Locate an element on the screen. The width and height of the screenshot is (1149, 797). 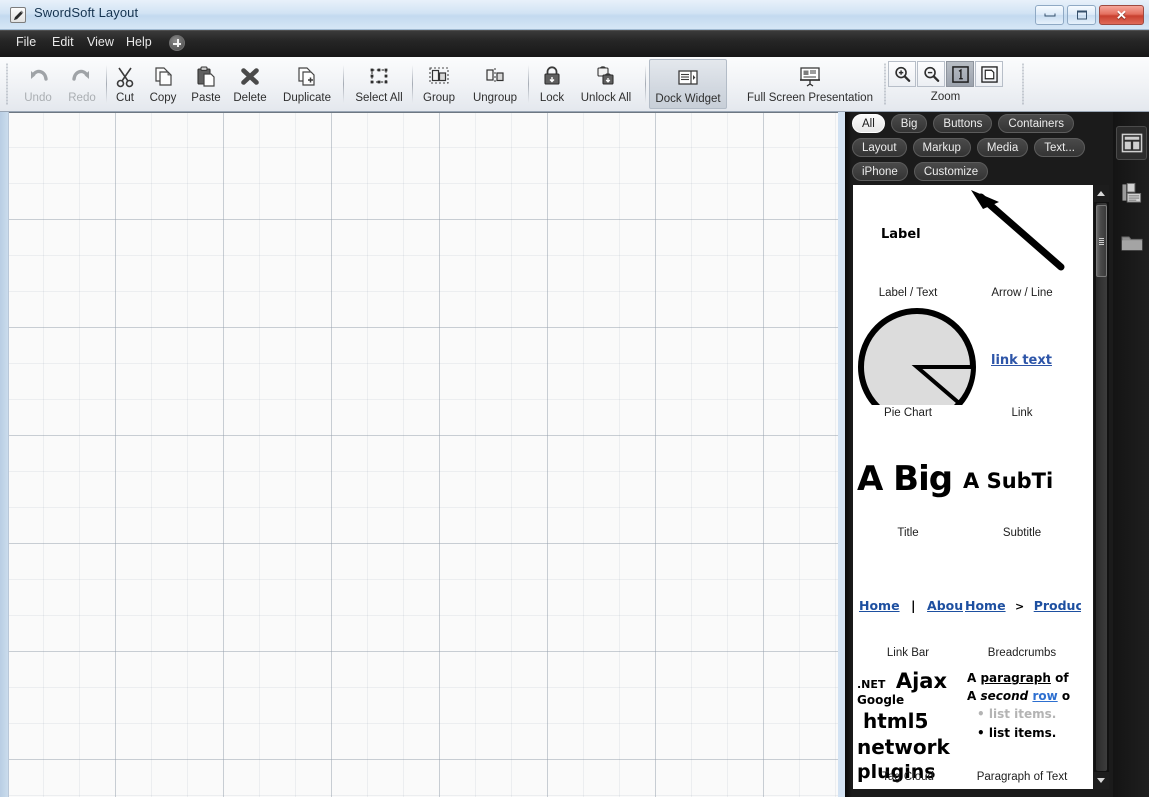
dock-widget-icon is located at coordinates (688, 78).